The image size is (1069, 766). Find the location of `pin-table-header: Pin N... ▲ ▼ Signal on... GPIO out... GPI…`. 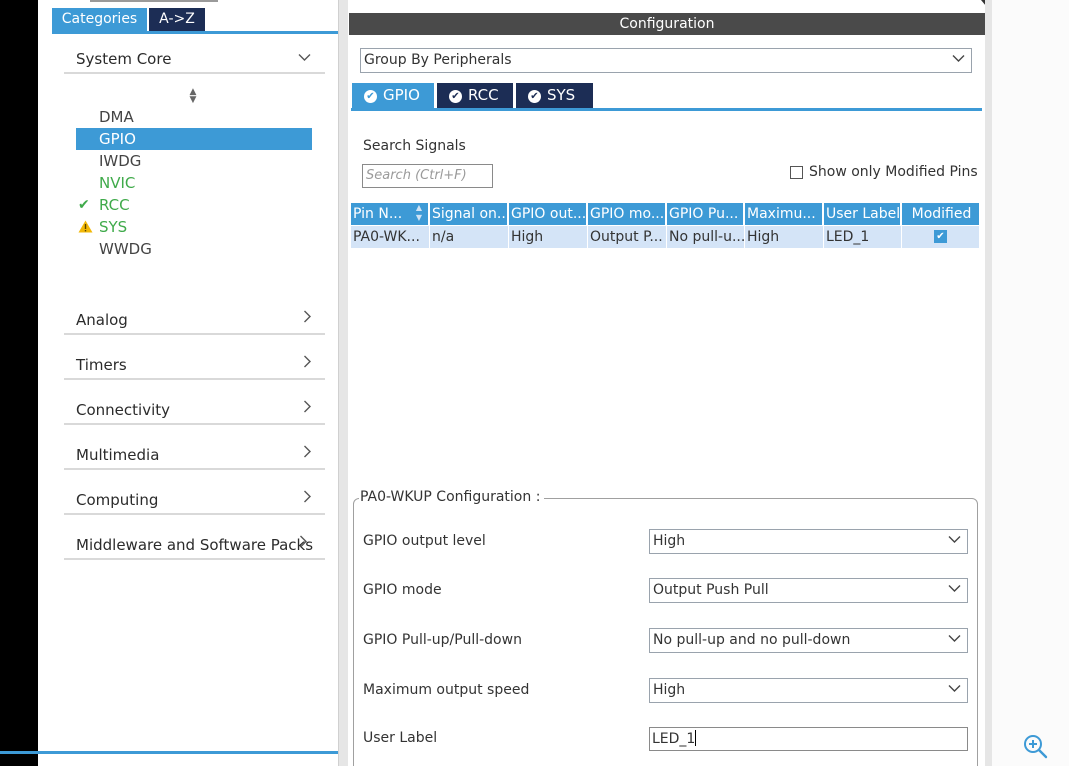

pin-table-header: Pin N... ▲ ▼ Signal on... GPIO out... GPI… is located at coordinates (665, 214).